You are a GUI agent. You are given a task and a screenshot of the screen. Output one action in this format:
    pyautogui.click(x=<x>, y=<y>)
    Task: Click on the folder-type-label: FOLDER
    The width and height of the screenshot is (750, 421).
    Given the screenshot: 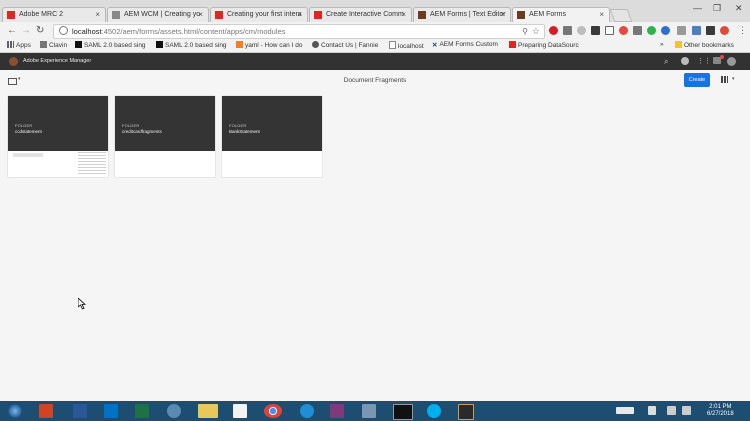 What is the action you would take?
    pyautogui.click(x=24, y=125)
    